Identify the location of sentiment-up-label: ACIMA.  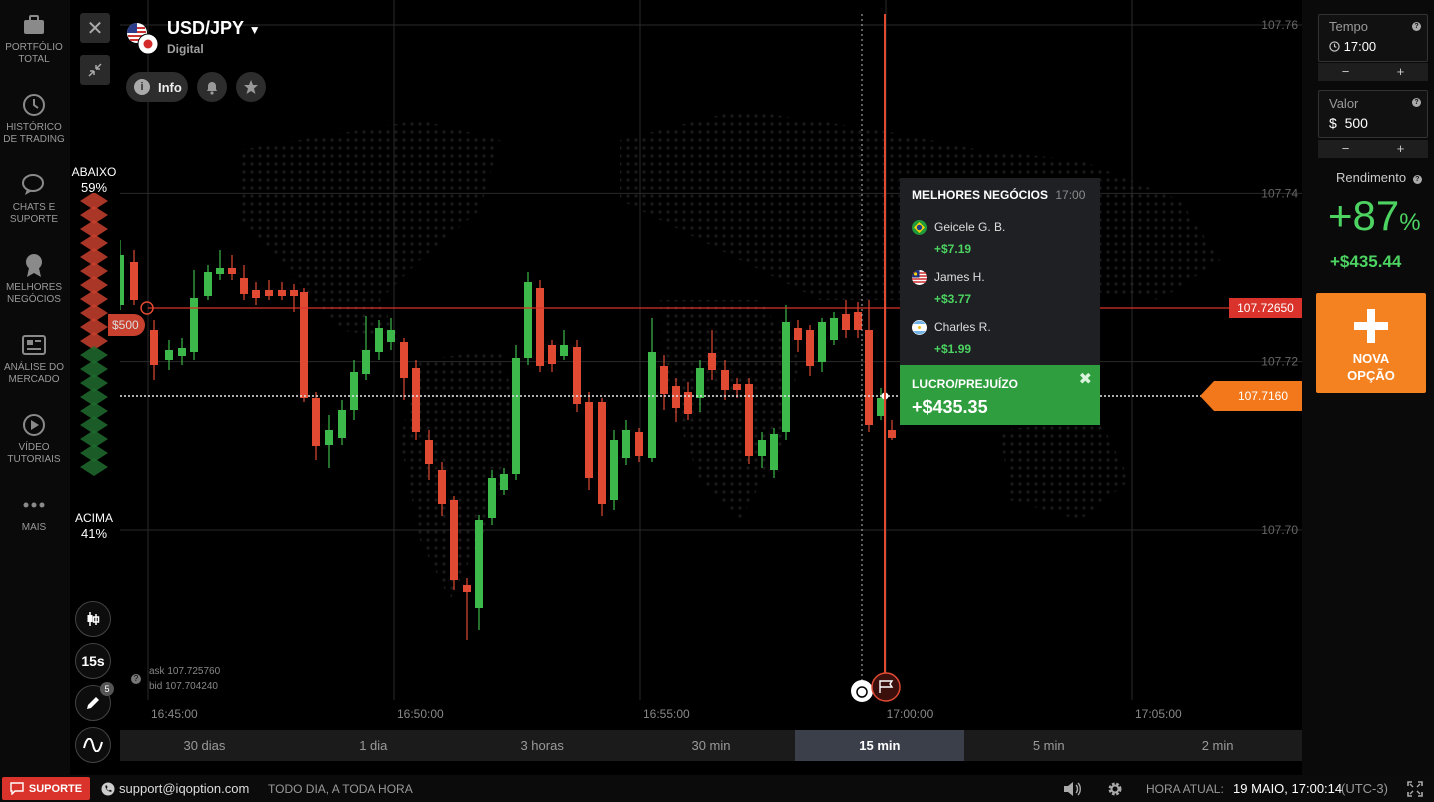
(93, 518).